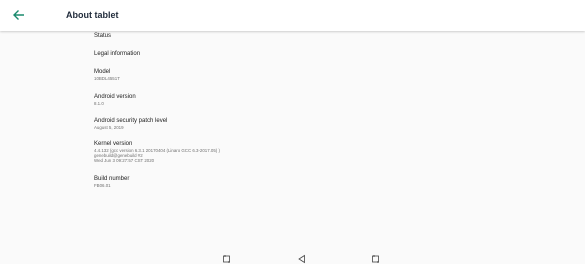 The image size is (585, 264). I want to click on list-item-legal-information: Legal information, so click(117, 54).